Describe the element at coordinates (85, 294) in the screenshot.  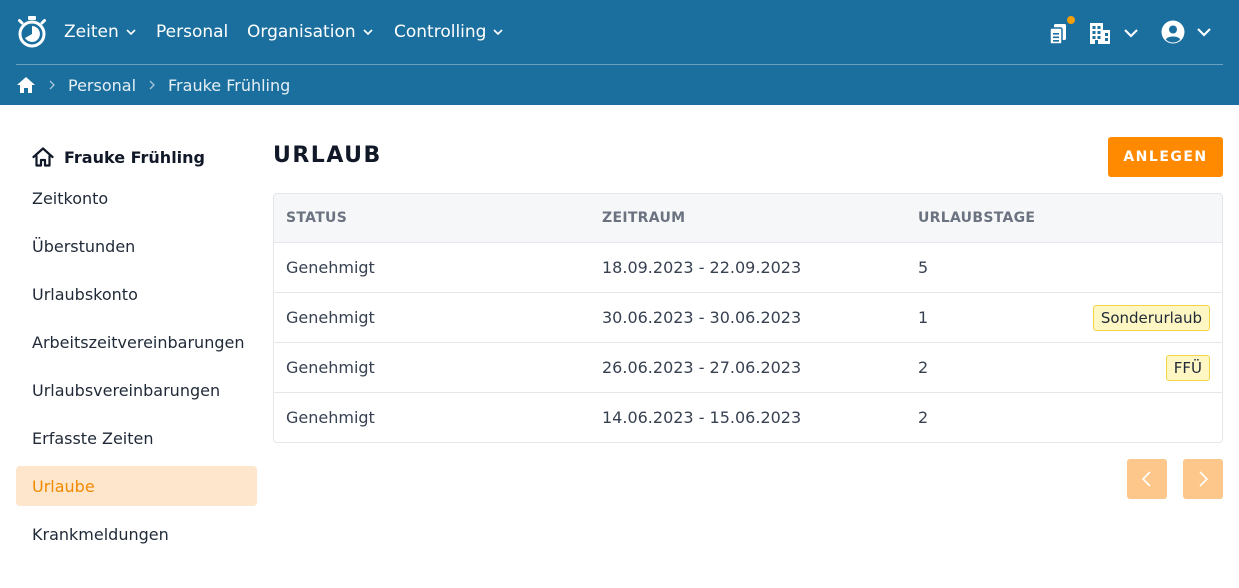
I see `sidebar-item-label: Urlaubskonto` at that location.